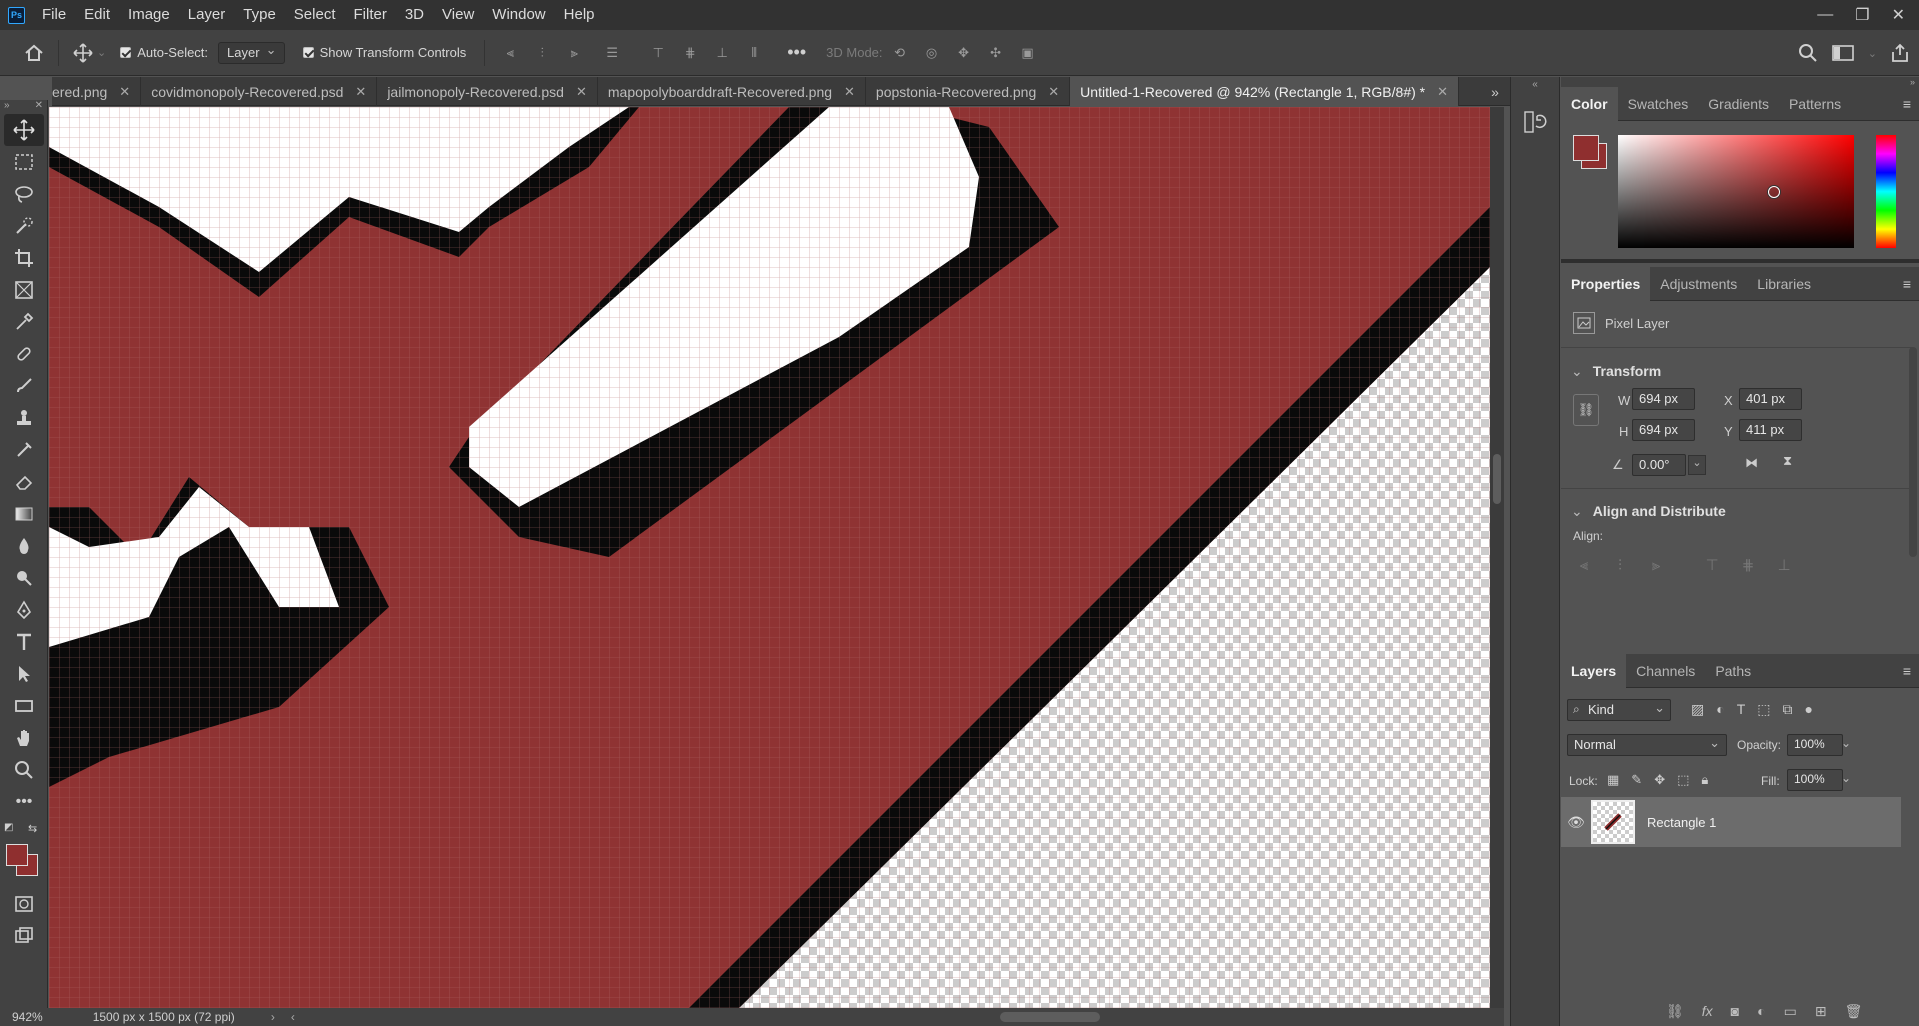 This screenshot has width=1919, height=1026. What do you see at coordinates (1907, 284) in the screenshot?
I see `panel-menu-icon: ≡` at bounding box center [1907, 284].